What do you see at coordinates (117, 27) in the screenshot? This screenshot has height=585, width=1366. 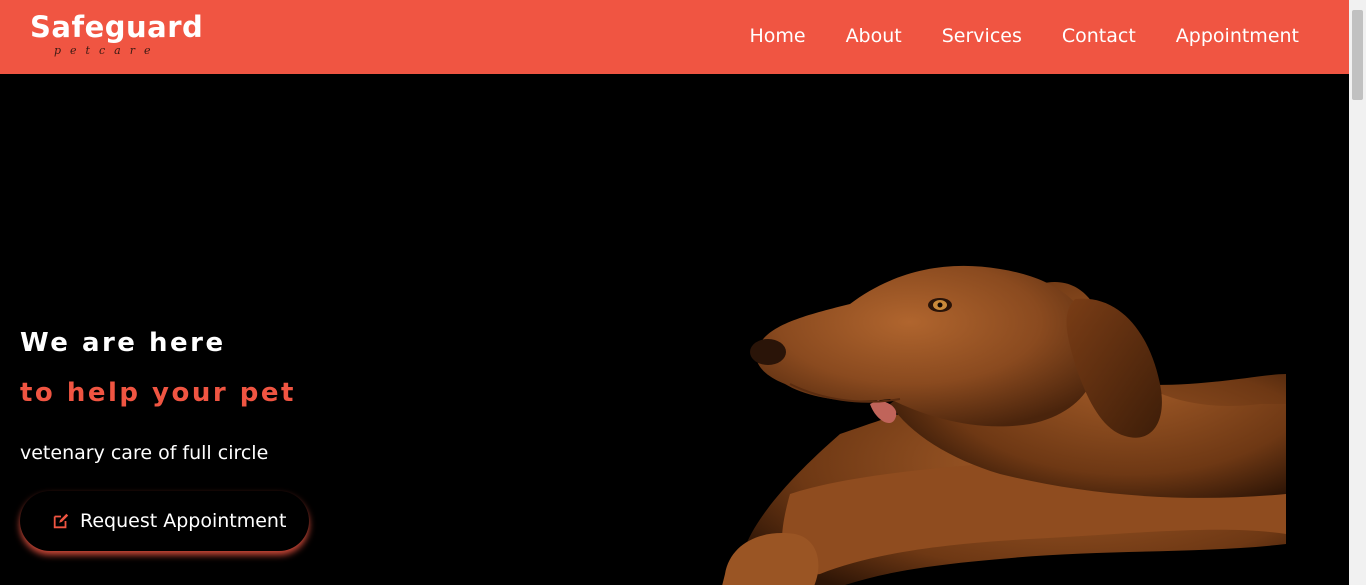 I see `brand-name: Safeguard` at bounding box center [117, 27].